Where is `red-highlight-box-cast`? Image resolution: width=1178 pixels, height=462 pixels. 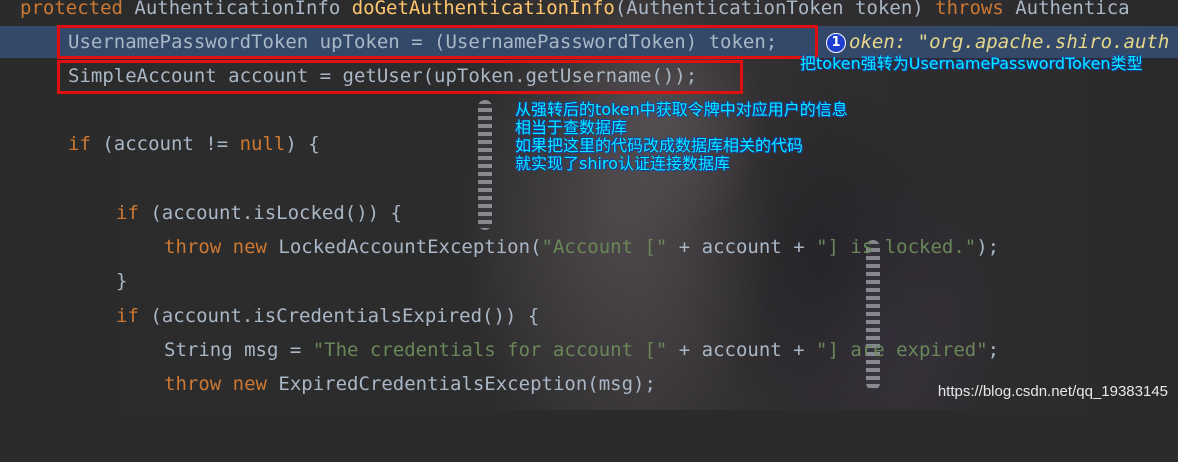 red-highlight-box-cast is located at coordinates (437, 42).